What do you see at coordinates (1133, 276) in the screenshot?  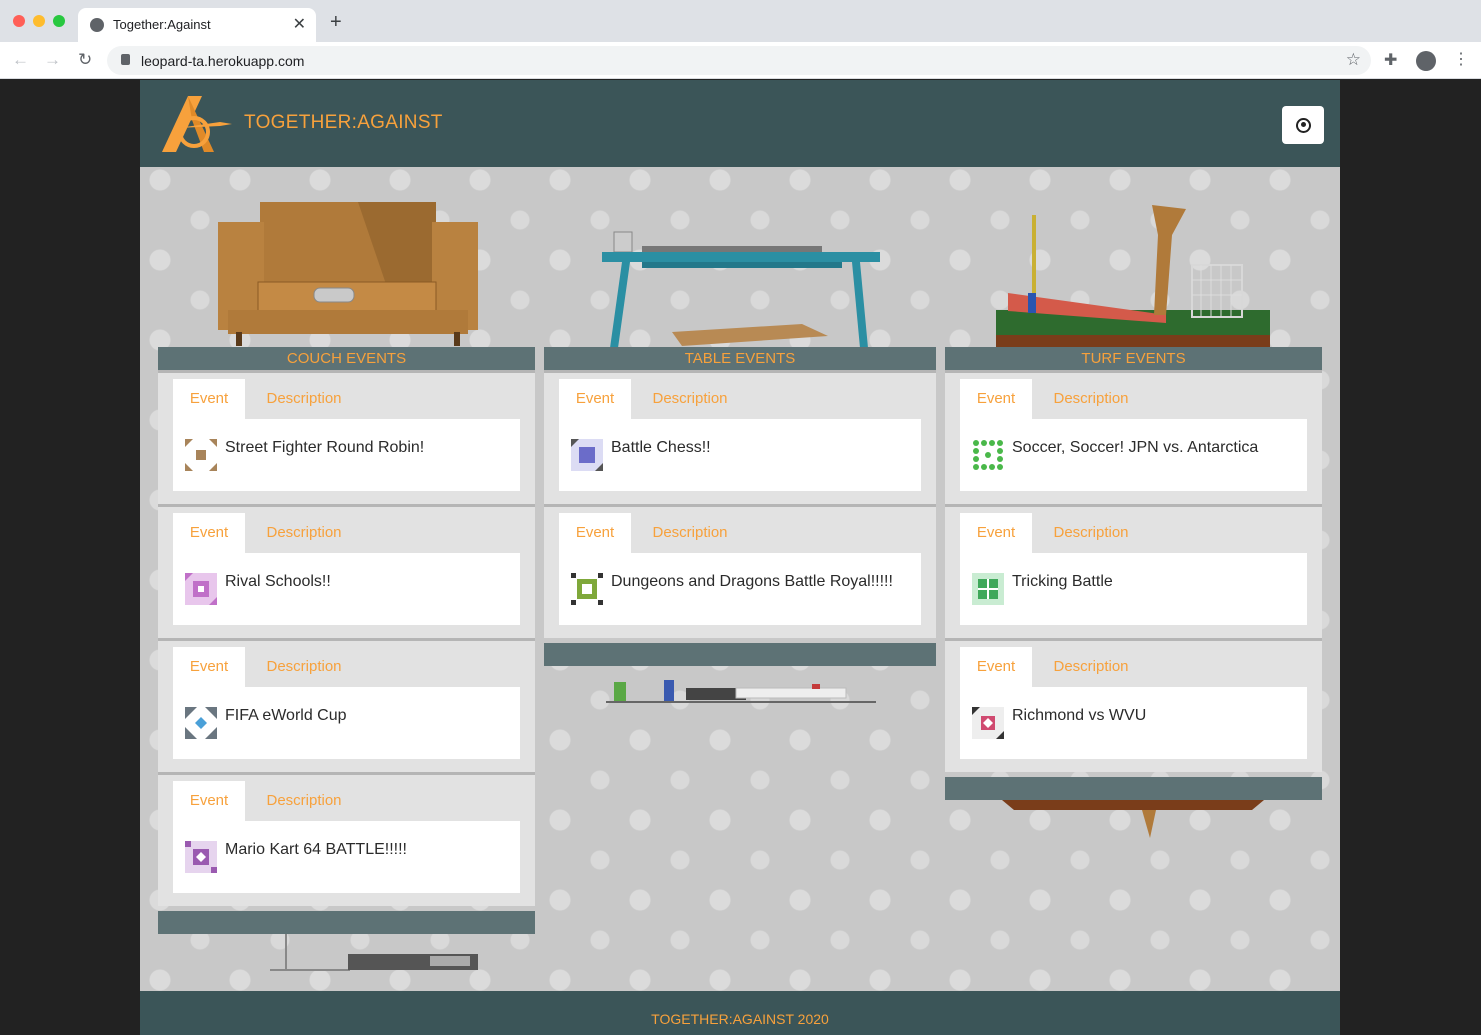 I see `turf-illustration` at bounding box center [1133, 276].